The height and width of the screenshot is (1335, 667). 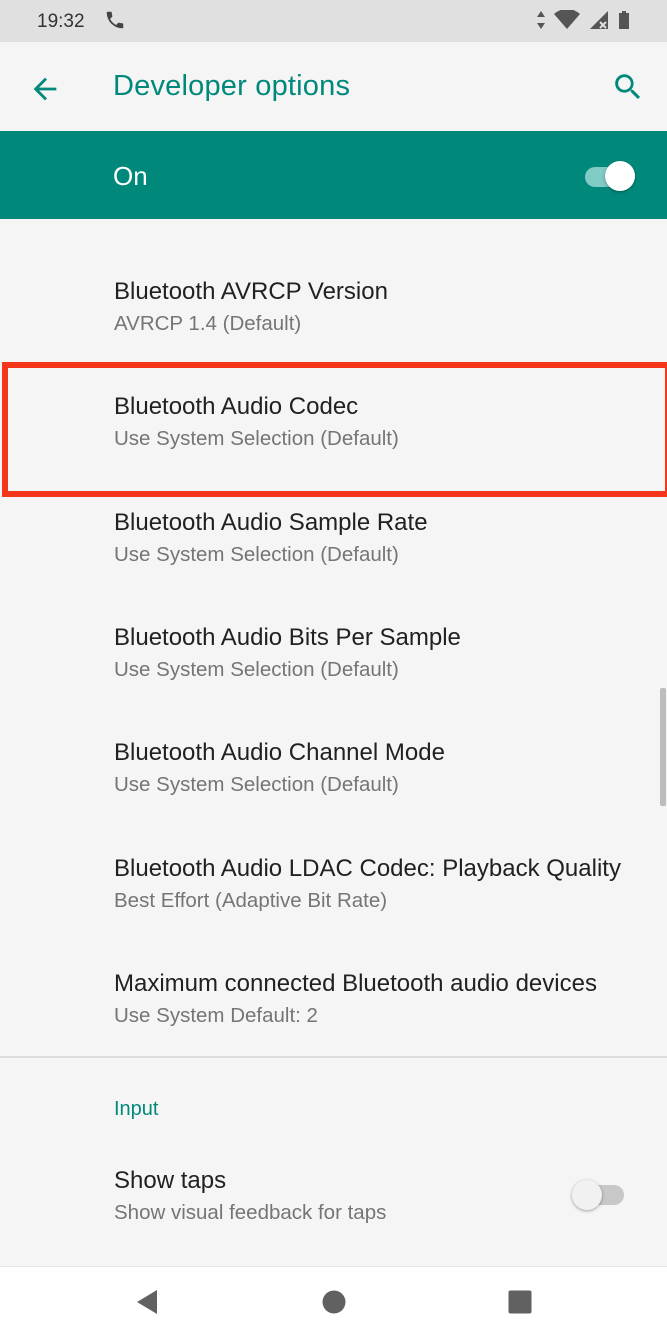 I want to click on pref-title: Bluetooth Audio Sample Rate, so click(x=271, y=522).